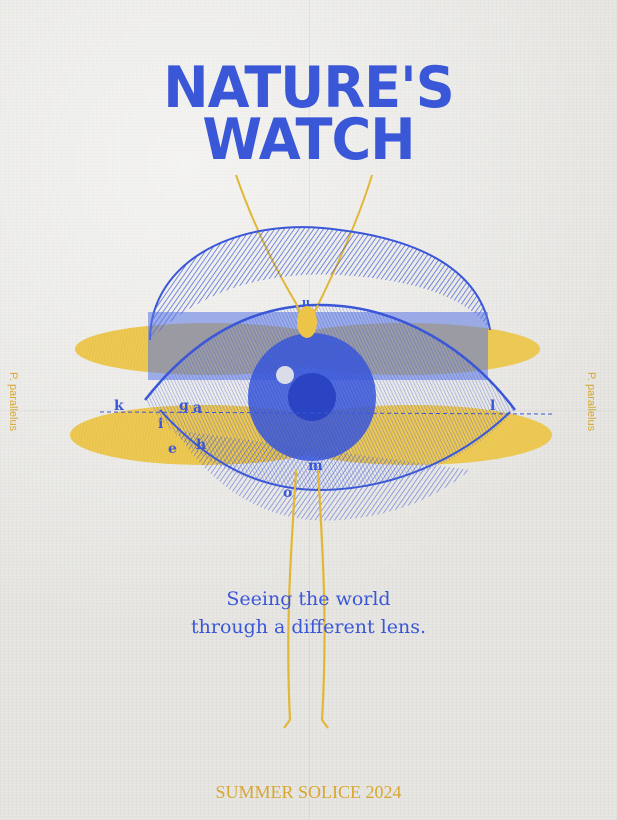 Image resolution: width=617 pixels, height=820 pixels. Describe the element at coordinates (315, 466) in the screenshot. I see `label-m: m` at that location.